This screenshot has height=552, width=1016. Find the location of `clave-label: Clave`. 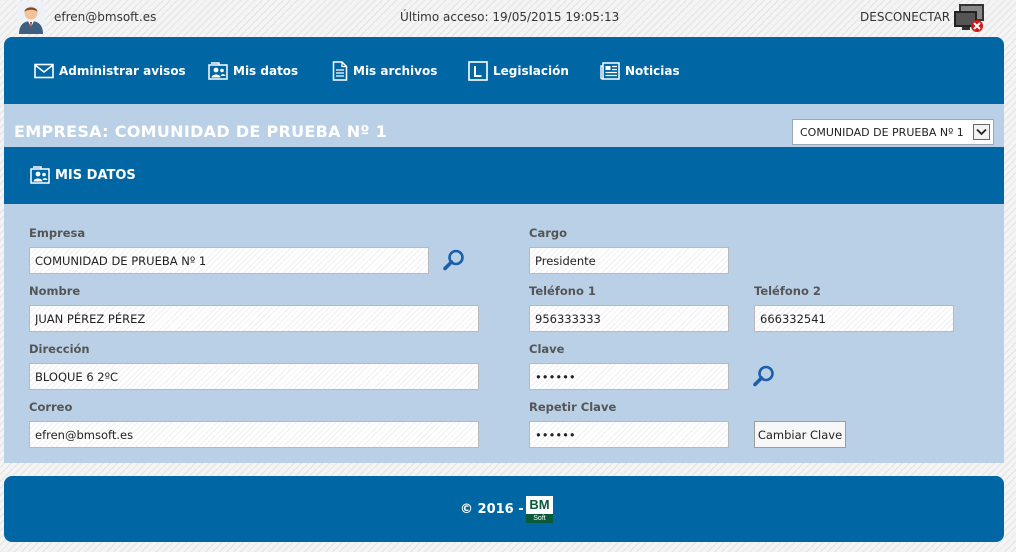

clave-label: Clave is located at coordinates (547, 349).